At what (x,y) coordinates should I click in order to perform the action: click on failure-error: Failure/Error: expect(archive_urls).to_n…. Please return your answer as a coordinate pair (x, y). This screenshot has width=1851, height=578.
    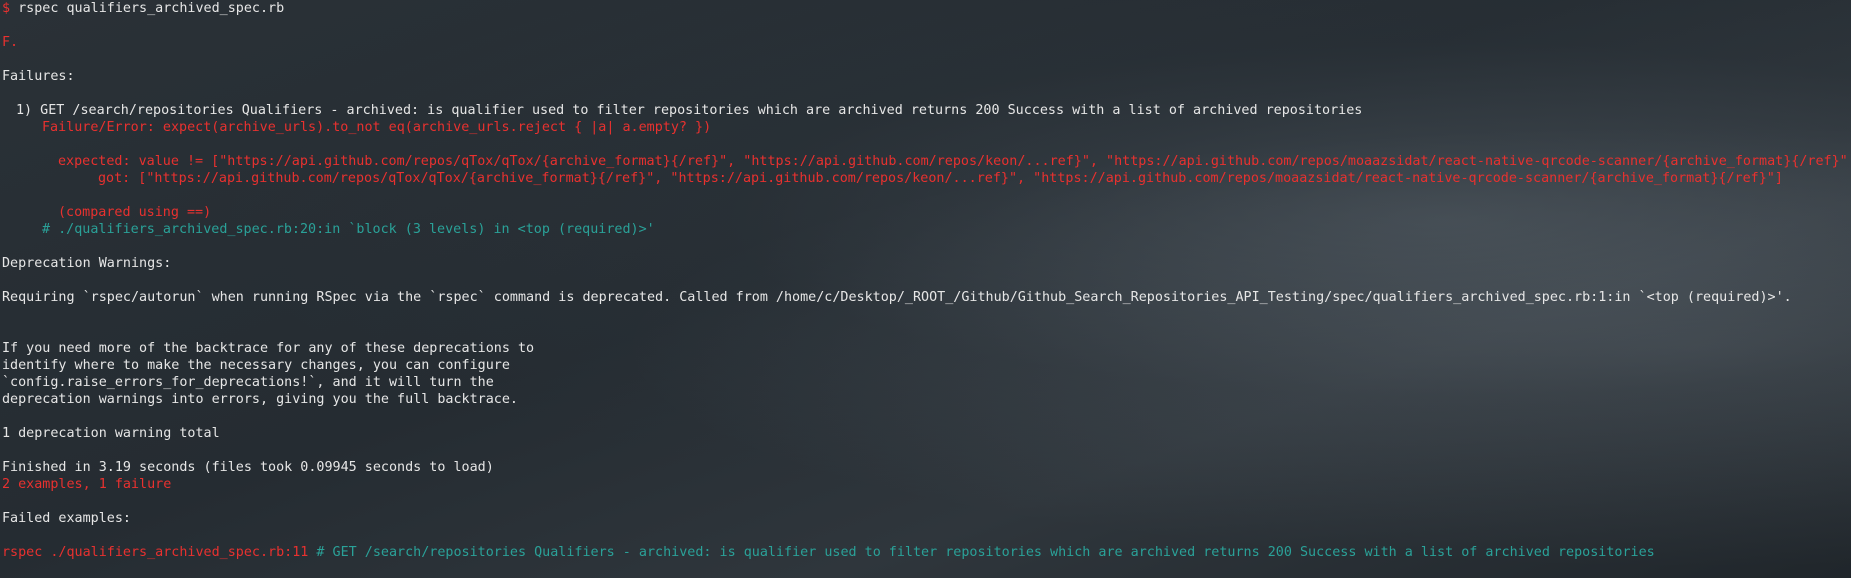
    Looking at the image, I should click on (377, 127).